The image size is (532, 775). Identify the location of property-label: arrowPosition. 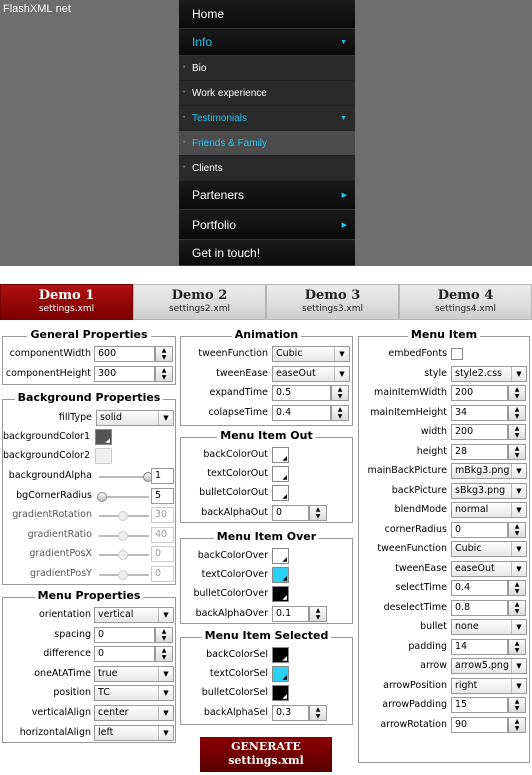
(415, 685).